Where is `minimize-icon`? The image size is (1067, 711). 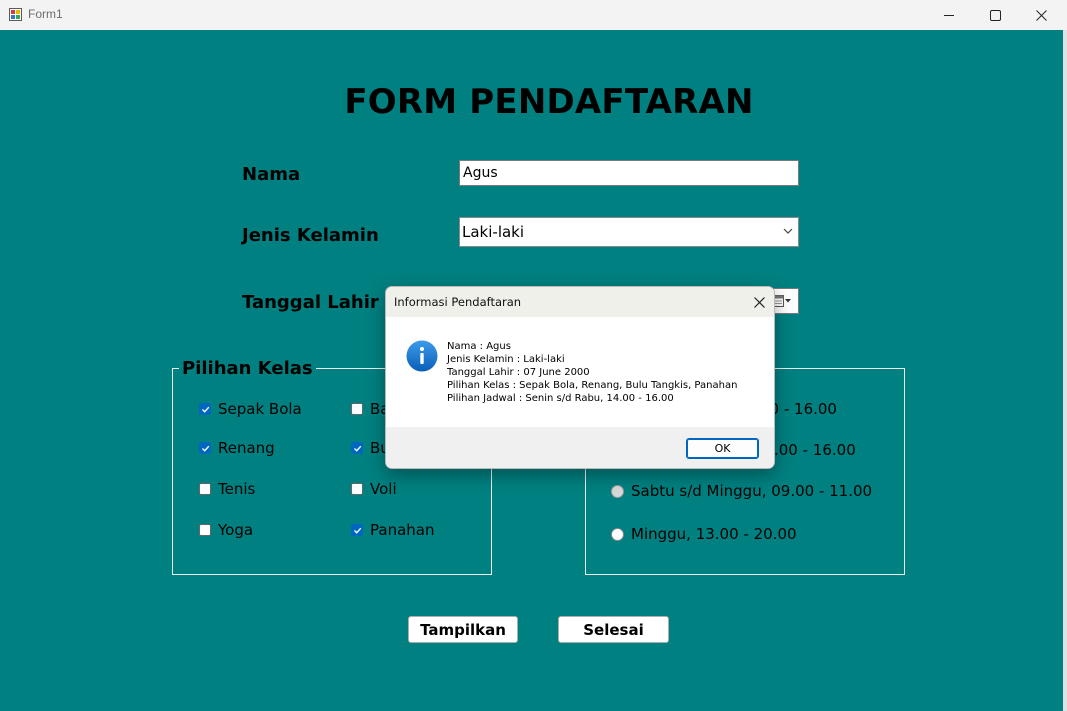
minimize-icon is located at coordinates (948, 15).